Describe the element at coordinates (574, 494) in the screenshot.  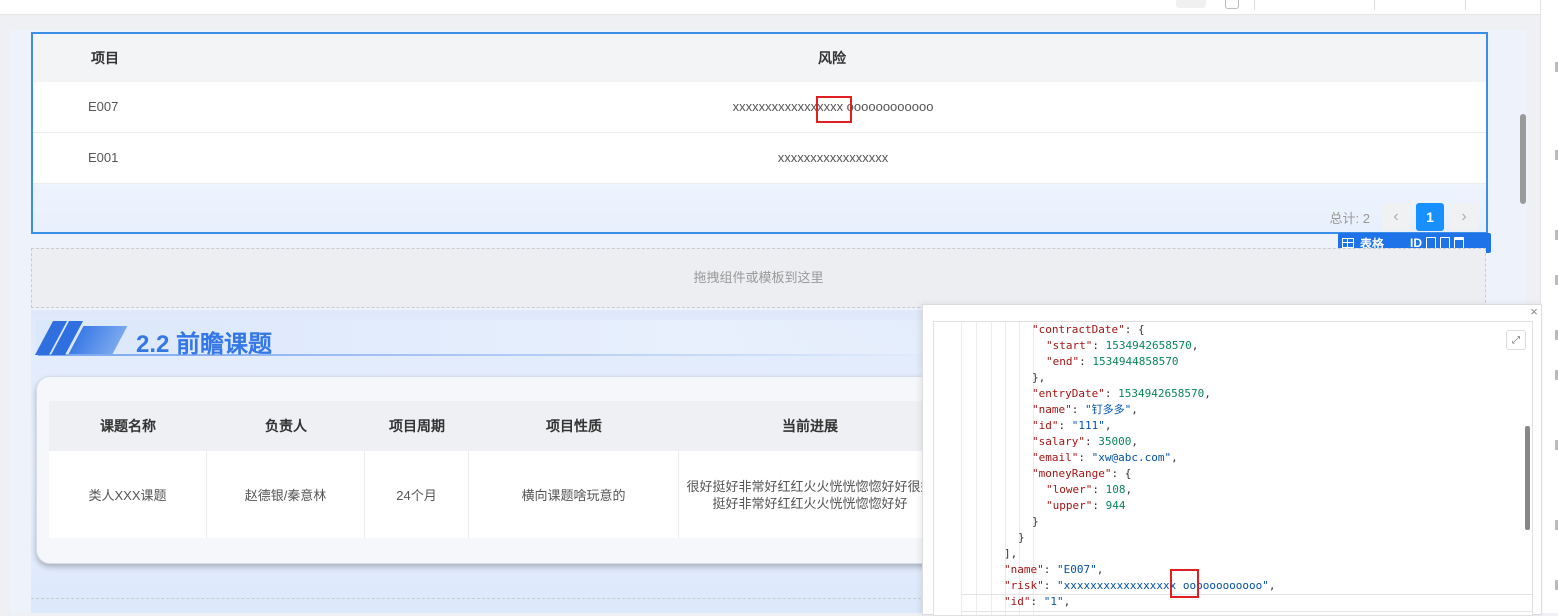
I see `cell-nature: 横向课题啥玩意的` at that location.